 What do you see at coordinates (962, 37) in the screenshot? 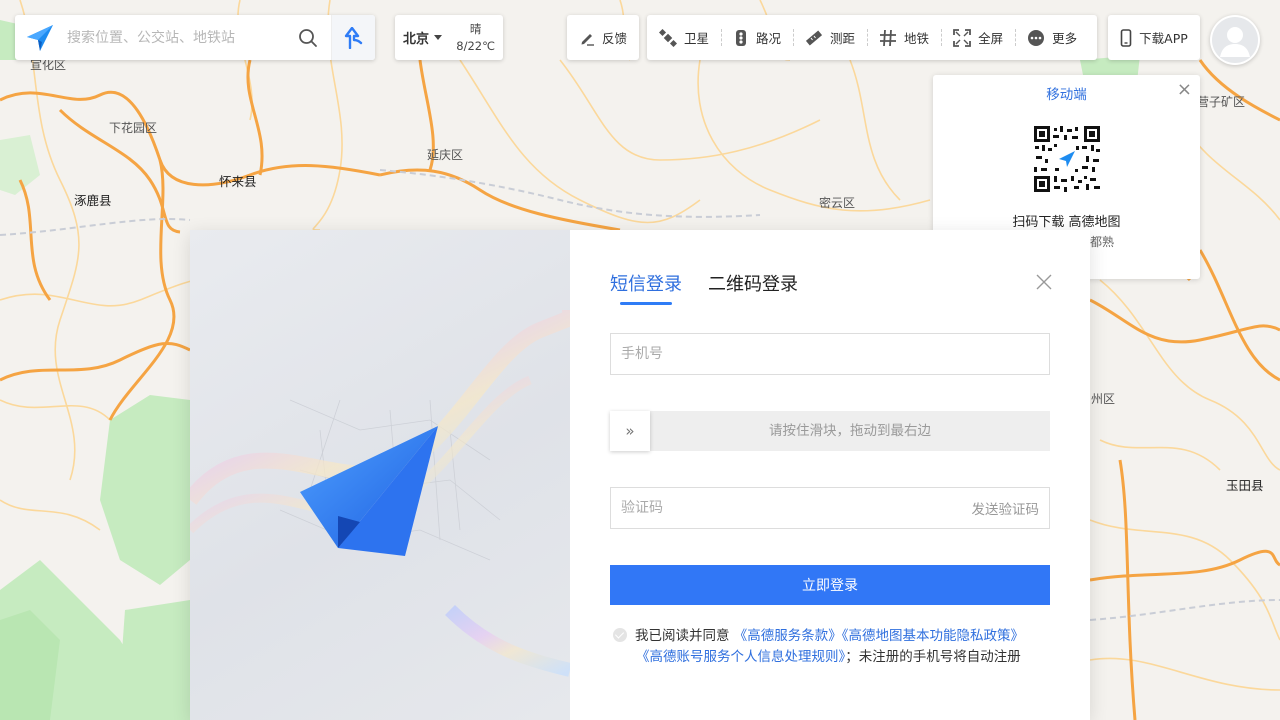
I see `fullscreen-icon` at bounding box center [962, 37].